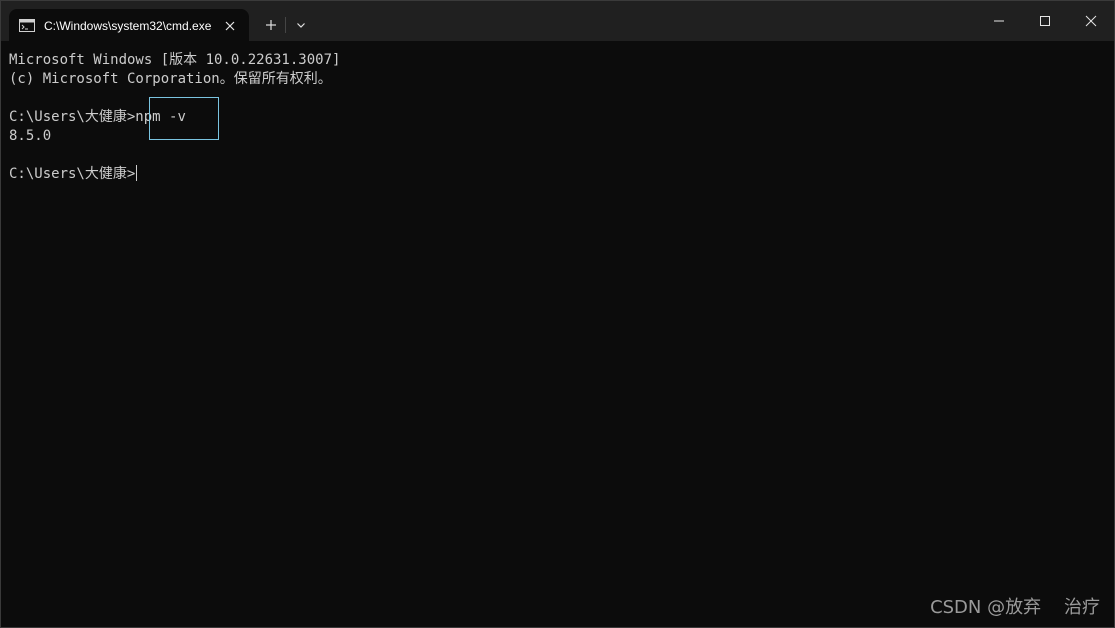 Image resolution: width=1115 pixels, height=628 pixels. I want to click on console-line: (c) Microsoft Corporation。保留所有权利。, so click(170, 79).